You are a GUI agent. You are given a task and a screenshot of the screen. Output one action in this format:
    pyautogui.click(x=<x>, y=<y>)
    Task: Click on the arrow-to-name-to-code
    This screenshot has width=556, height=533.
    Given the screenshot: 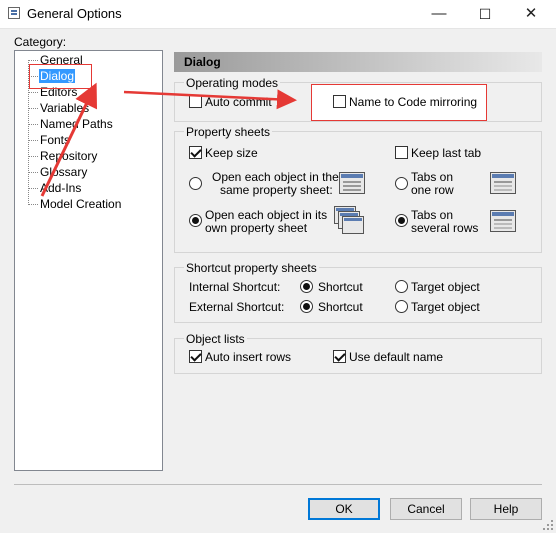 What is the action you would take?
    pyautogui.click(x=210, y=99)
    